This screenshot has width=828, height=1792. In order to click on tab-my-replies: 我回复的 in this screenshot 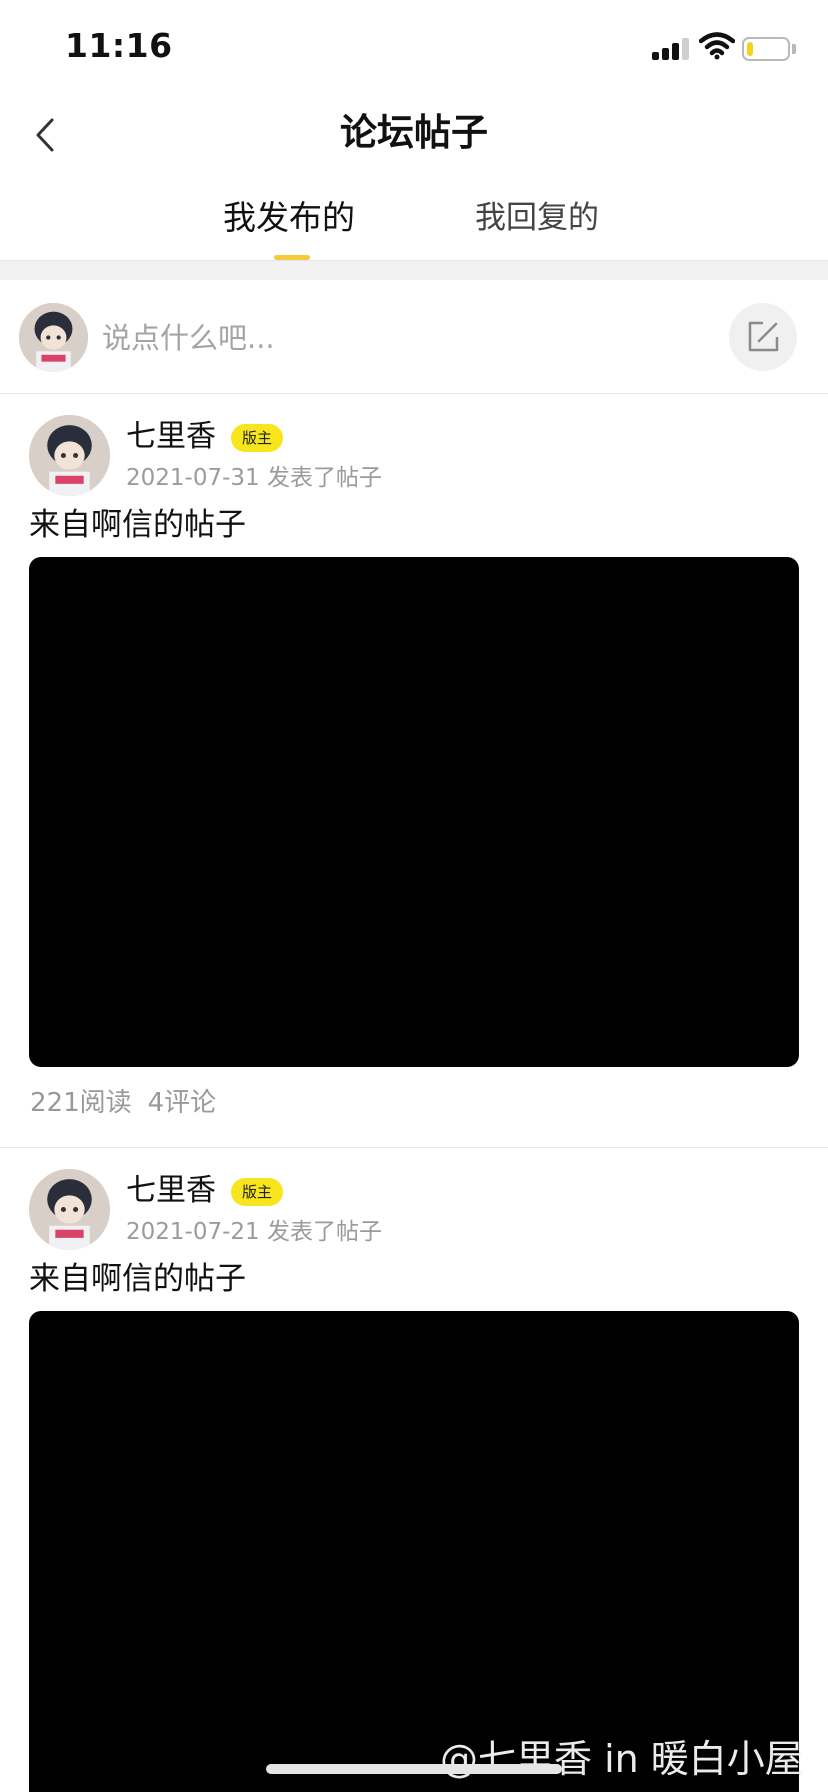, I will do `click(537, 218)`.